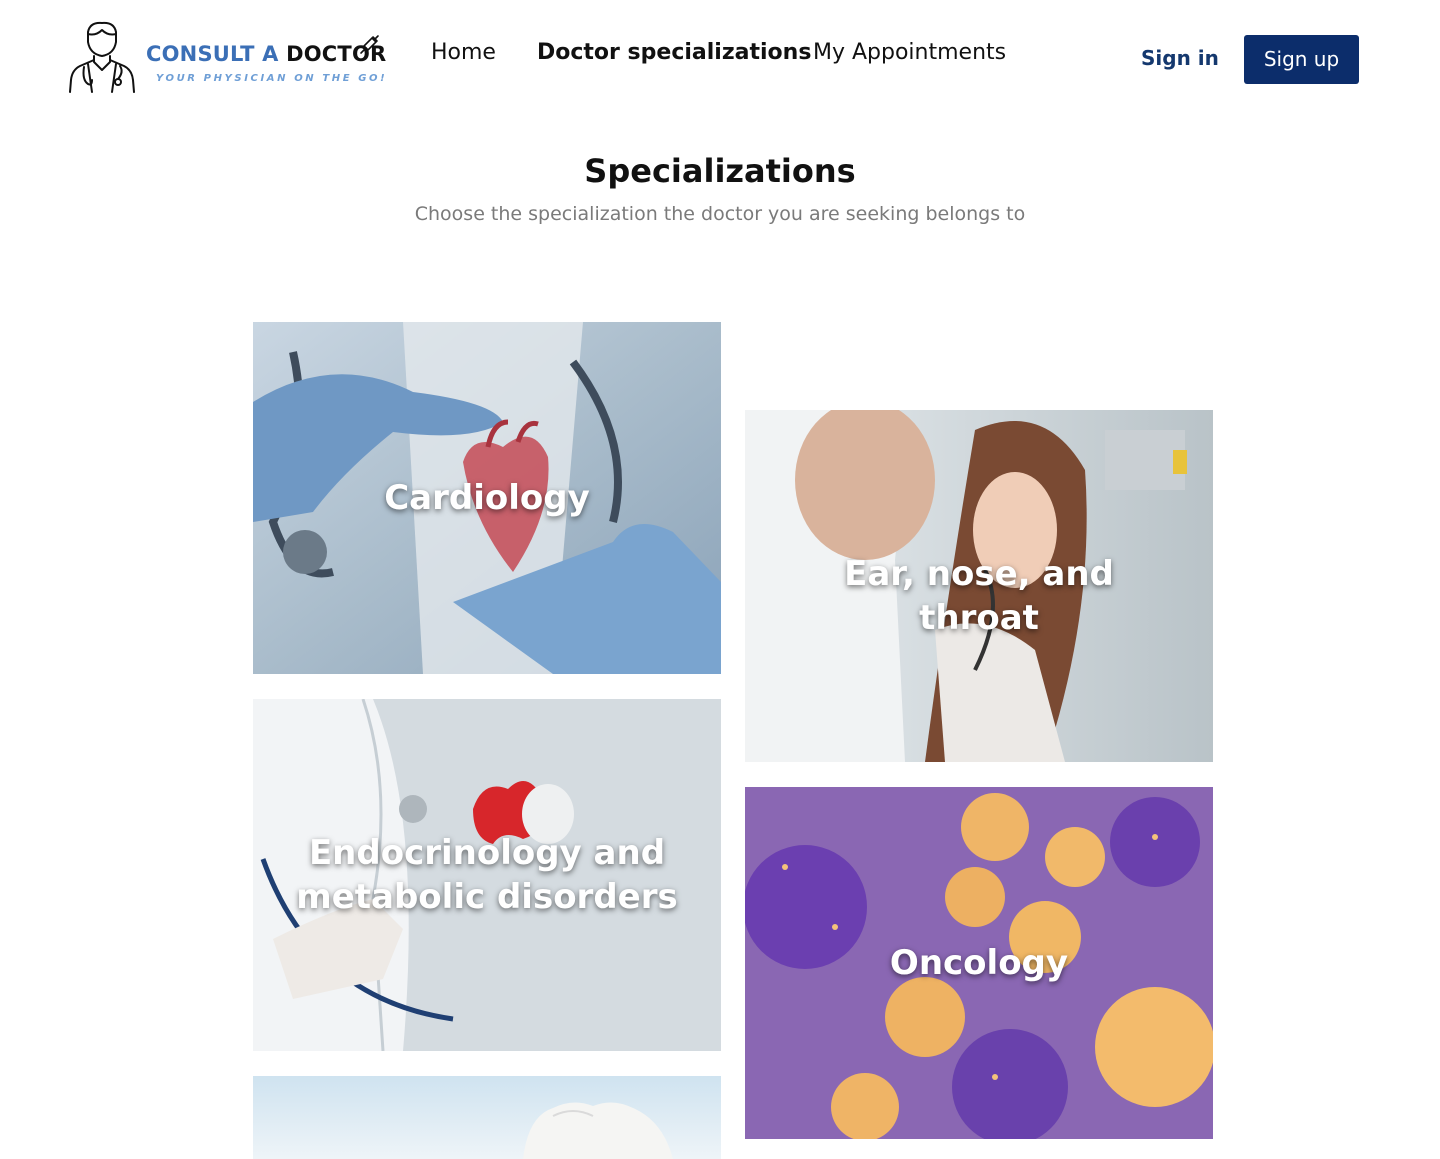  I want to click on specialization-card-cardiology: Cardiology, so click(487, 498).